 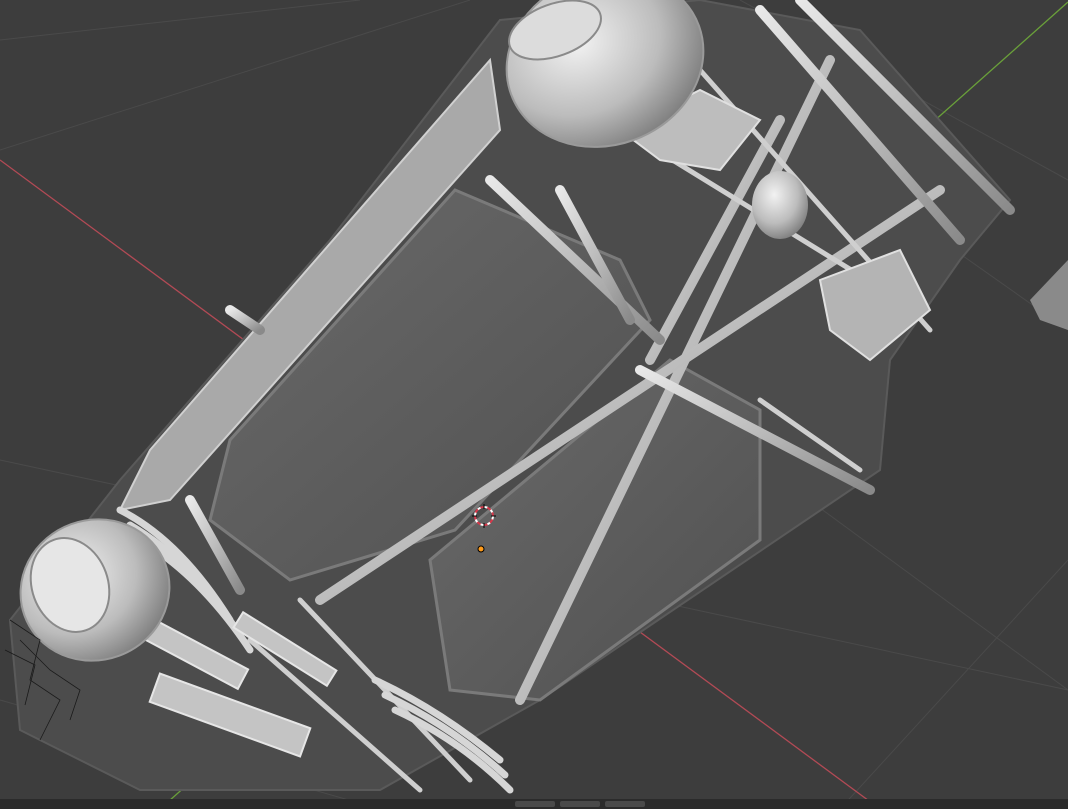 I want to click on body-fragment-right, so click(x=1049, y=295).